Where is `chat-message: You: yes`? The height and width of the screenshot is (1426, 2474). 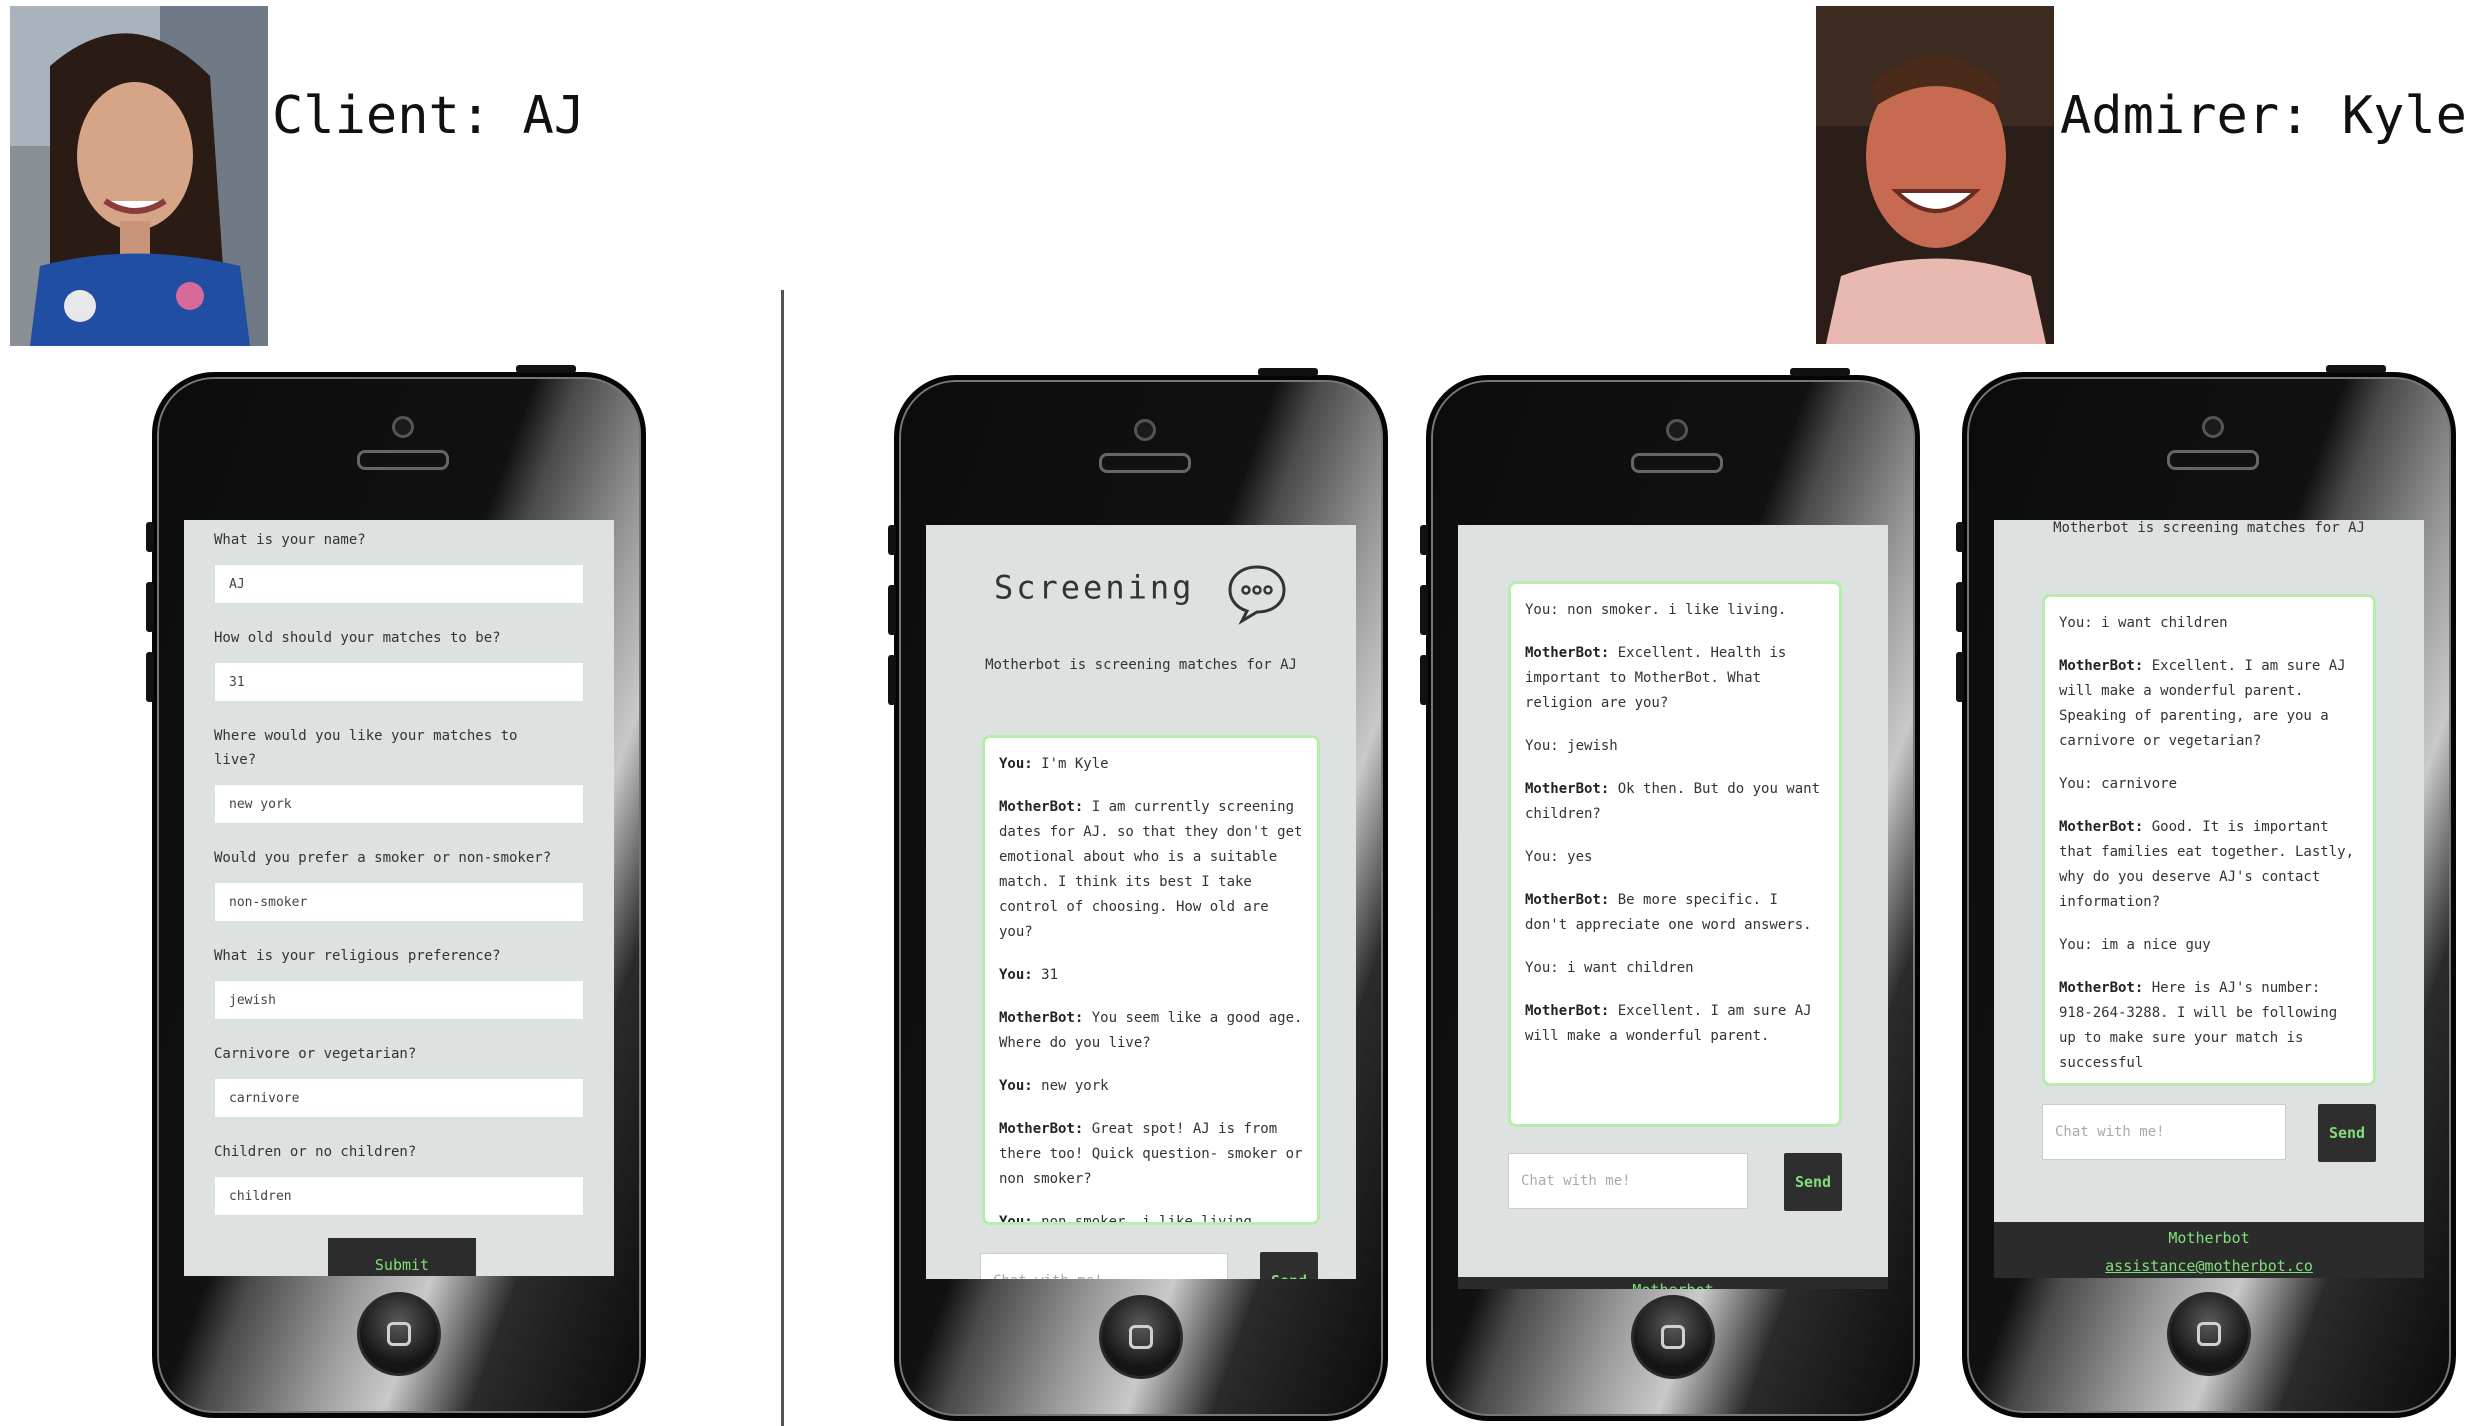
chat-message: You: yes is located at coordinates (1559, 857).